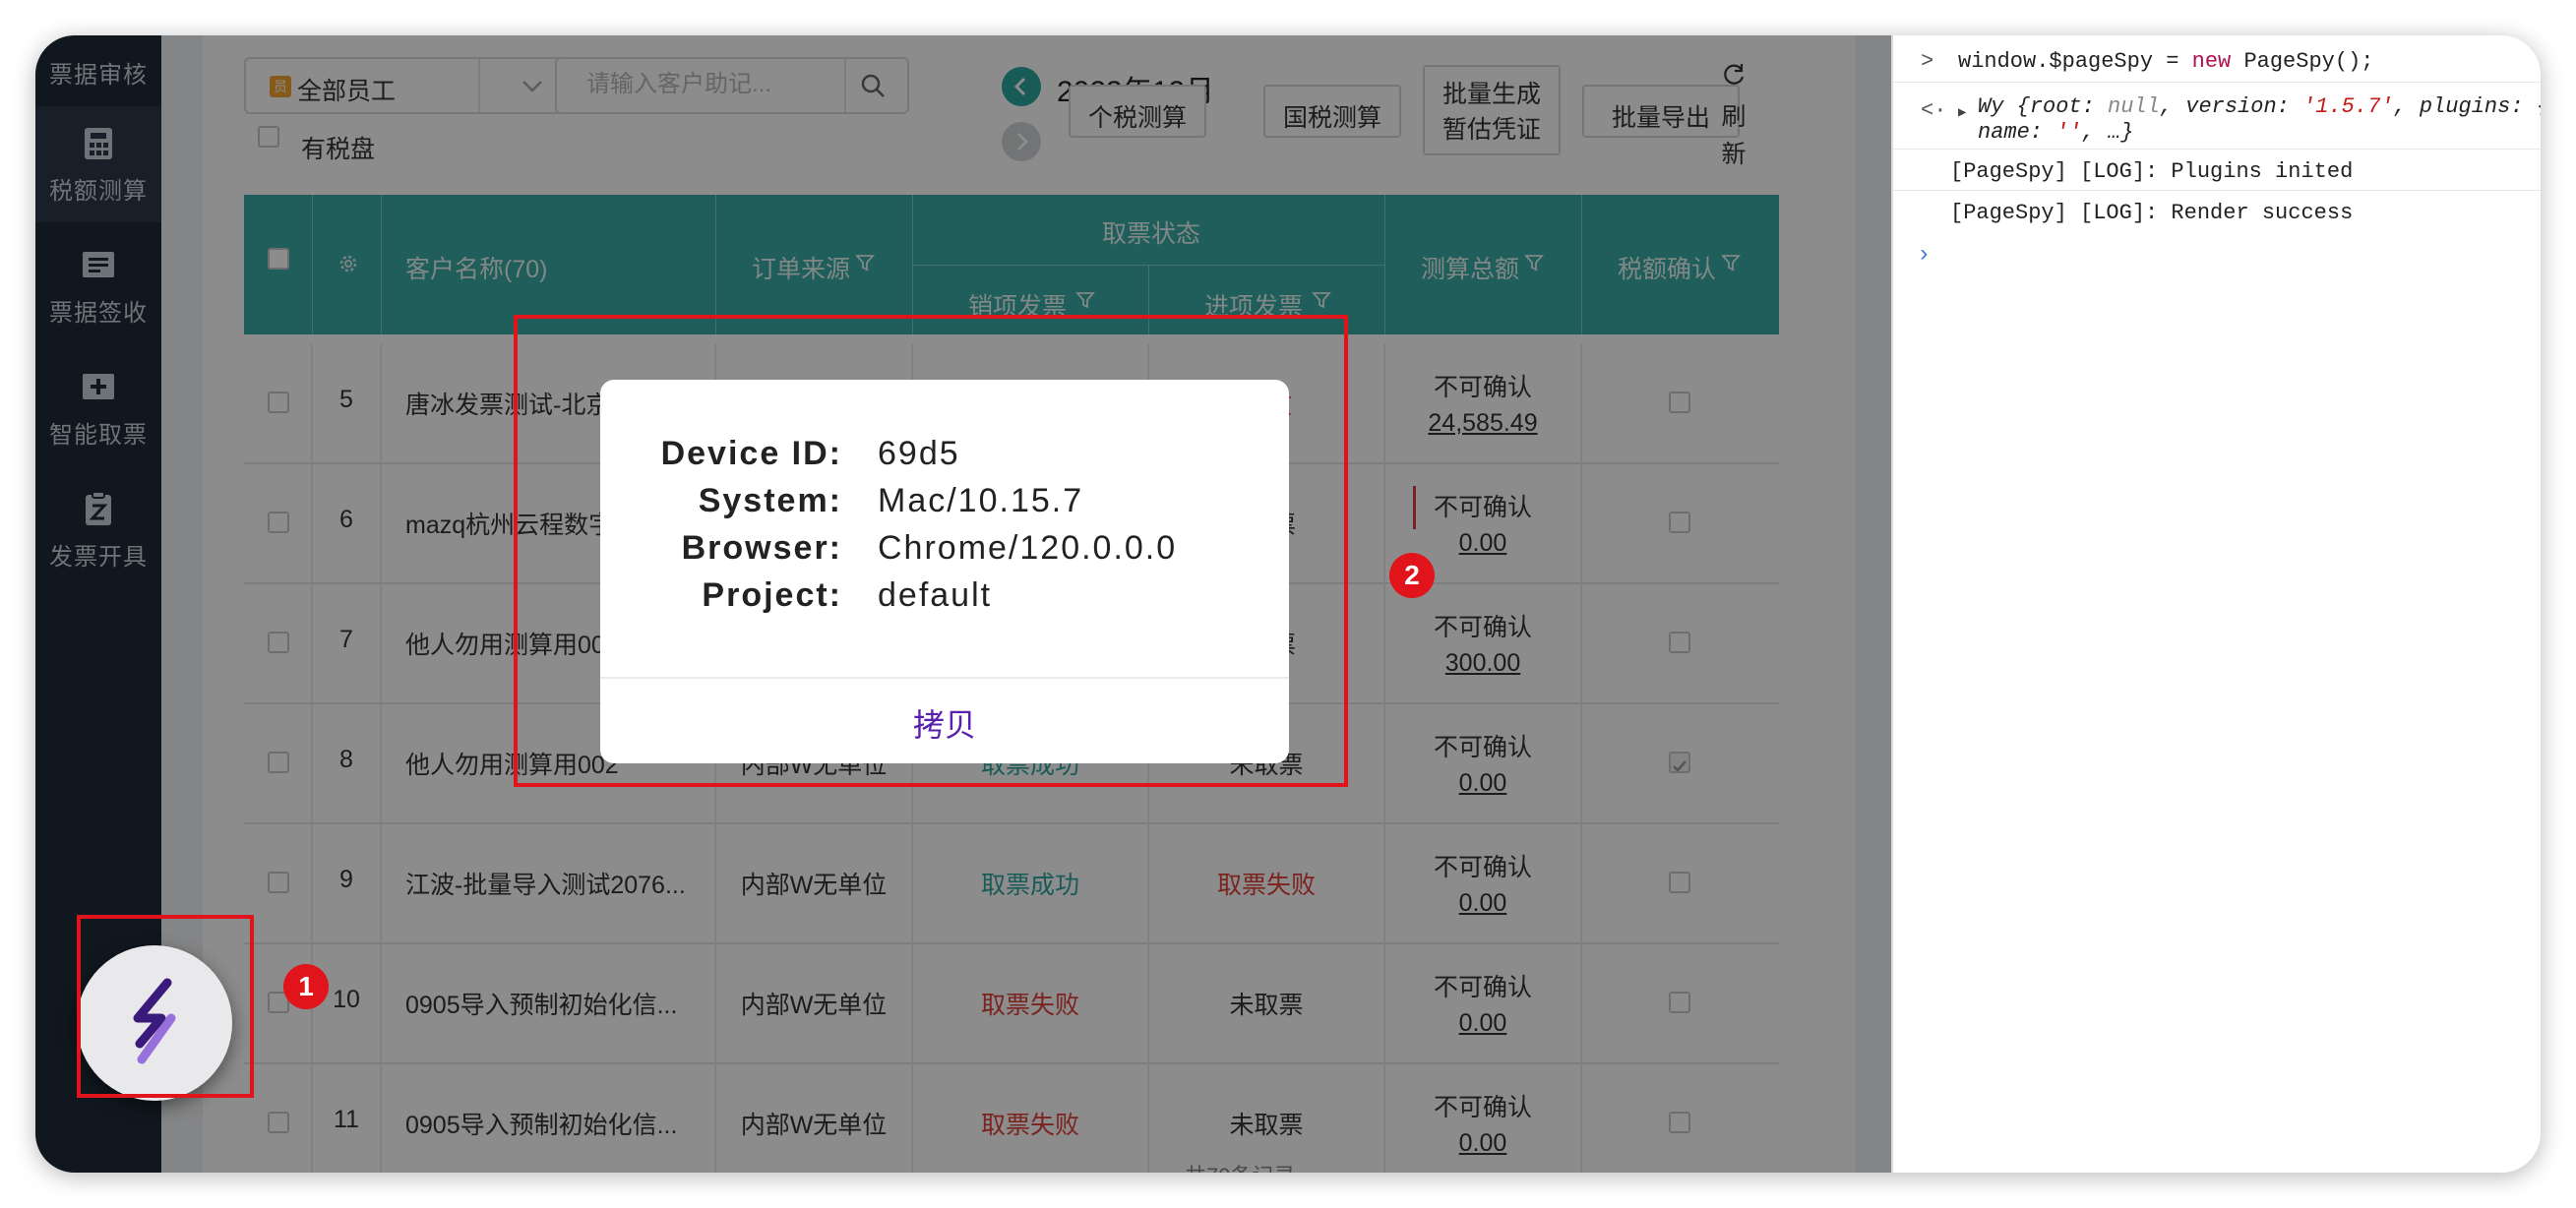 The width and height of the screenshot is (2576, 1208). What do you see at coordinates (2152, 171) in the screenshot?
I see `console-log-text: [PageSpy] [LOG]: Plugins inited` at bounding box center [2152, 171].